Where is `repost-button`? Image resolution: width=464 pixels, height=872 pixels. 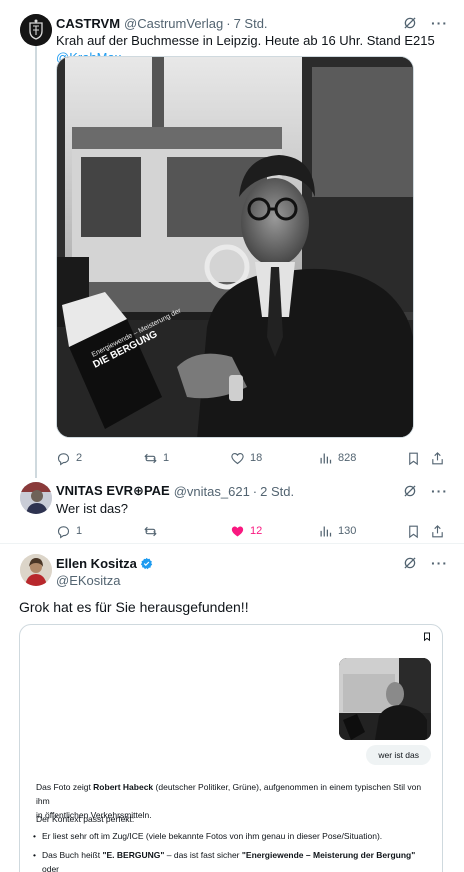 repost-button is located at coordinates (153, 531).